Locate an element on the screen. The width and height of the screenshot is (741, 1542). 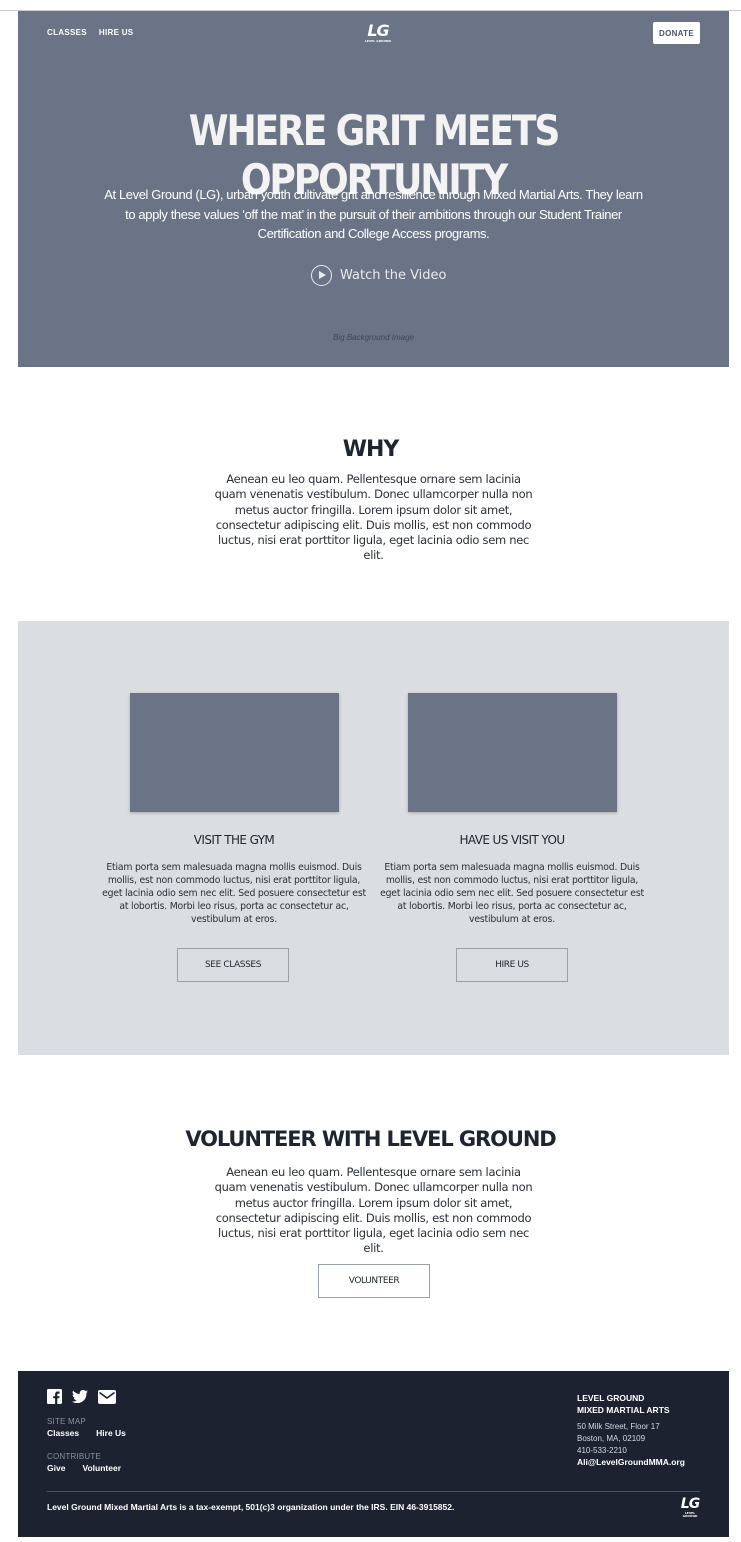
see-classes-button: SEE CLASSES is located at coordinates (233, 965).